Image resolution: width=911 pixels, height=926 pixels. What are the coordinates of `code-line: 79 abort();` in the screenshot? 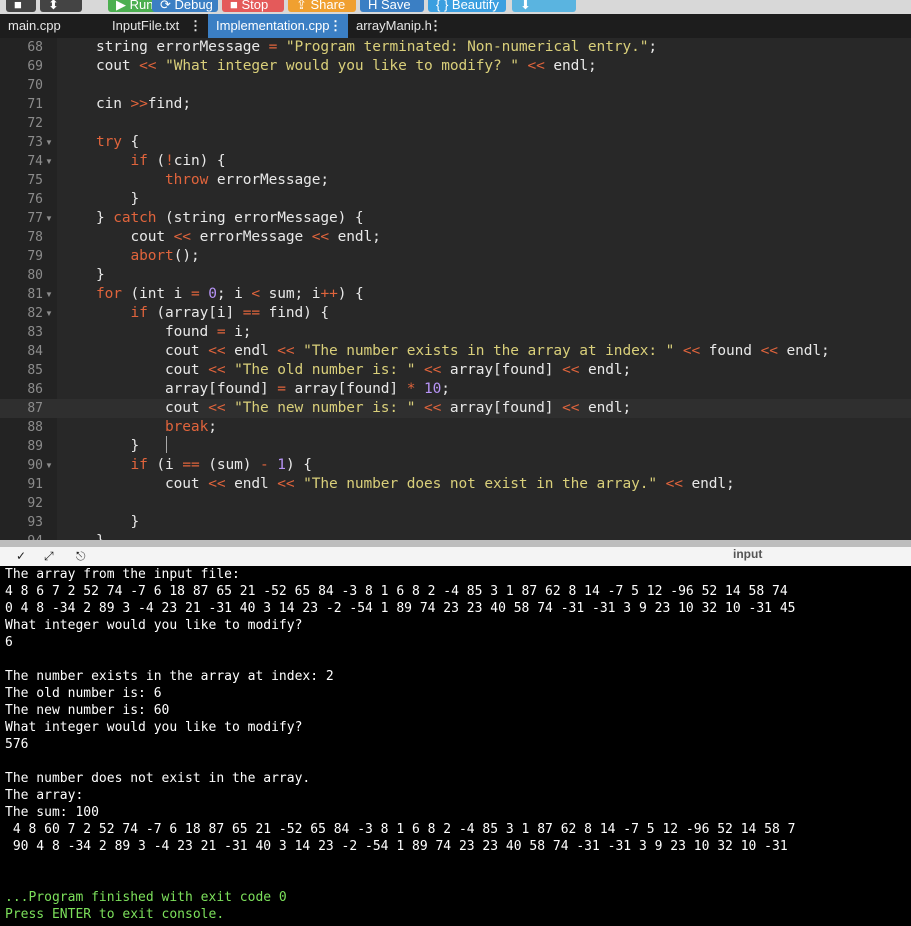 It's located at (455, 256).